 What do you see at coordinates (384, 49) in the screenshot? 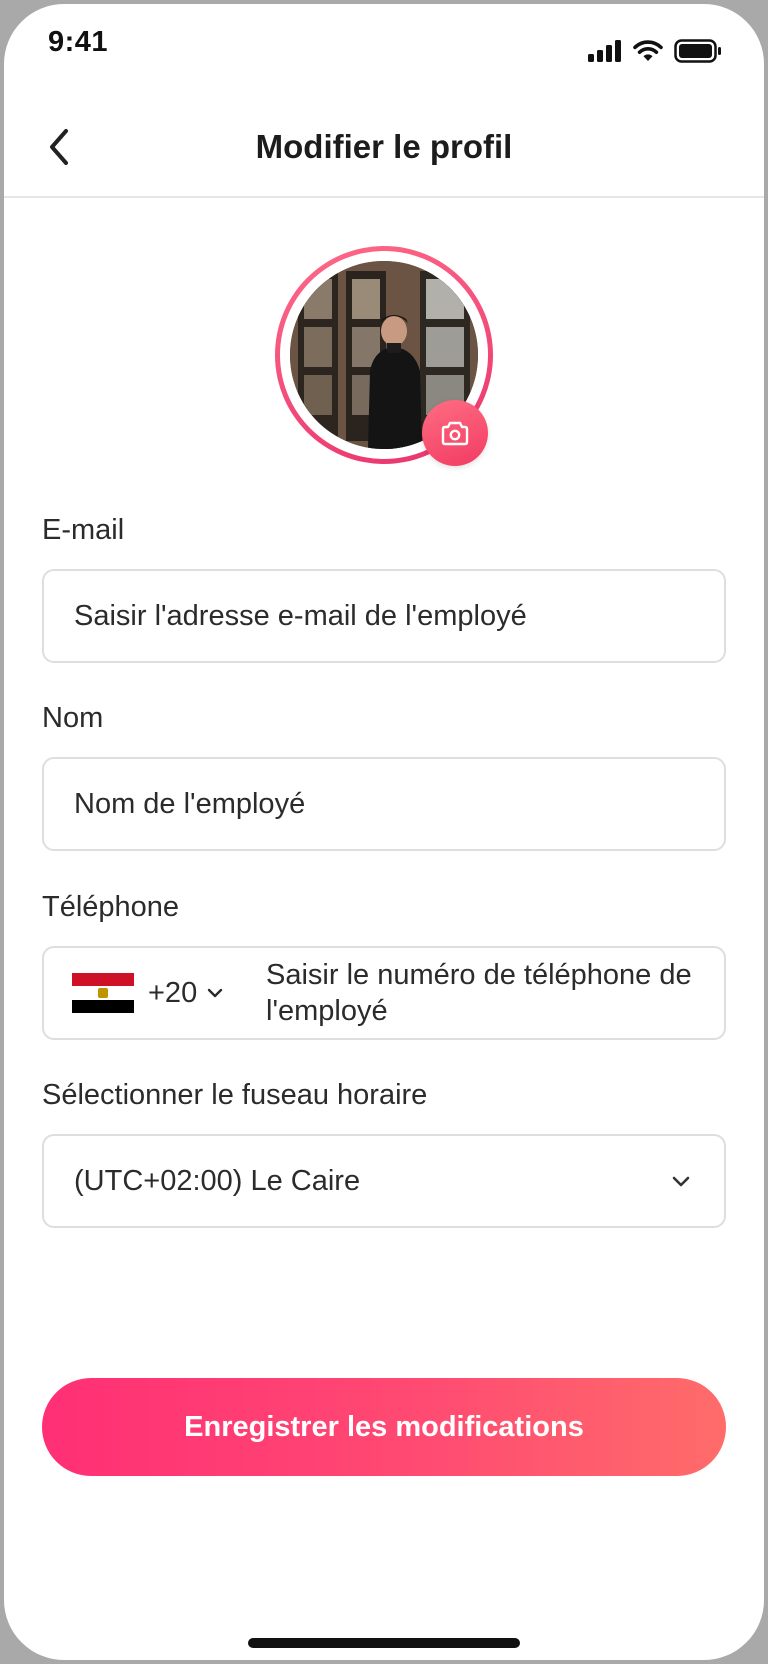
I see `status-bar: 9:41` at bounding box center [384, 49].